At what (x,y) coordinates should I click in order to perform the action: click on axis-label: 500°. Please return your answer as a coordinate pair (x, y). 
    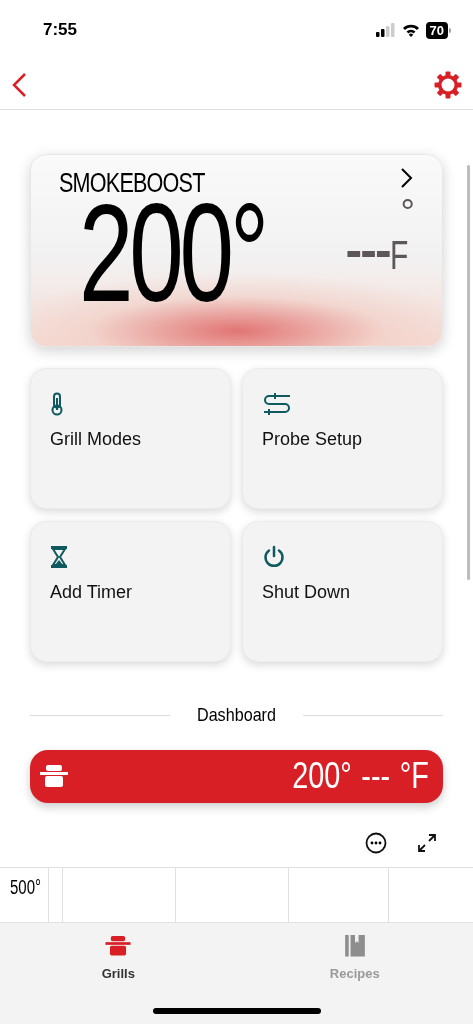
    Looking at the image, I should click on (26, 887).